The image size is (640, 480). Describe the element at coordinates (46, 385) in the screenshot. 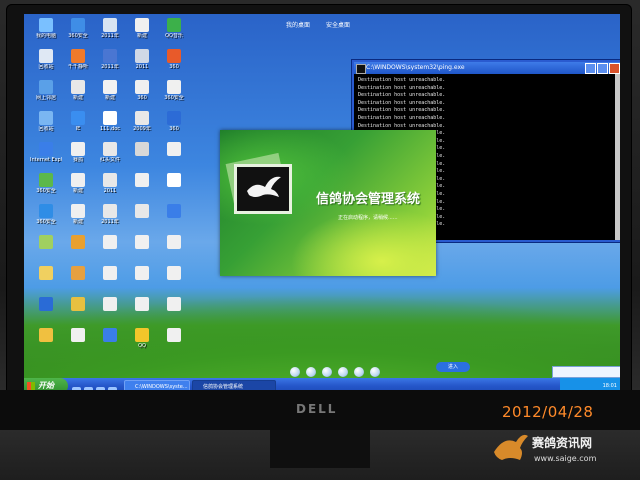

I see `start-label: 开始` at that location.